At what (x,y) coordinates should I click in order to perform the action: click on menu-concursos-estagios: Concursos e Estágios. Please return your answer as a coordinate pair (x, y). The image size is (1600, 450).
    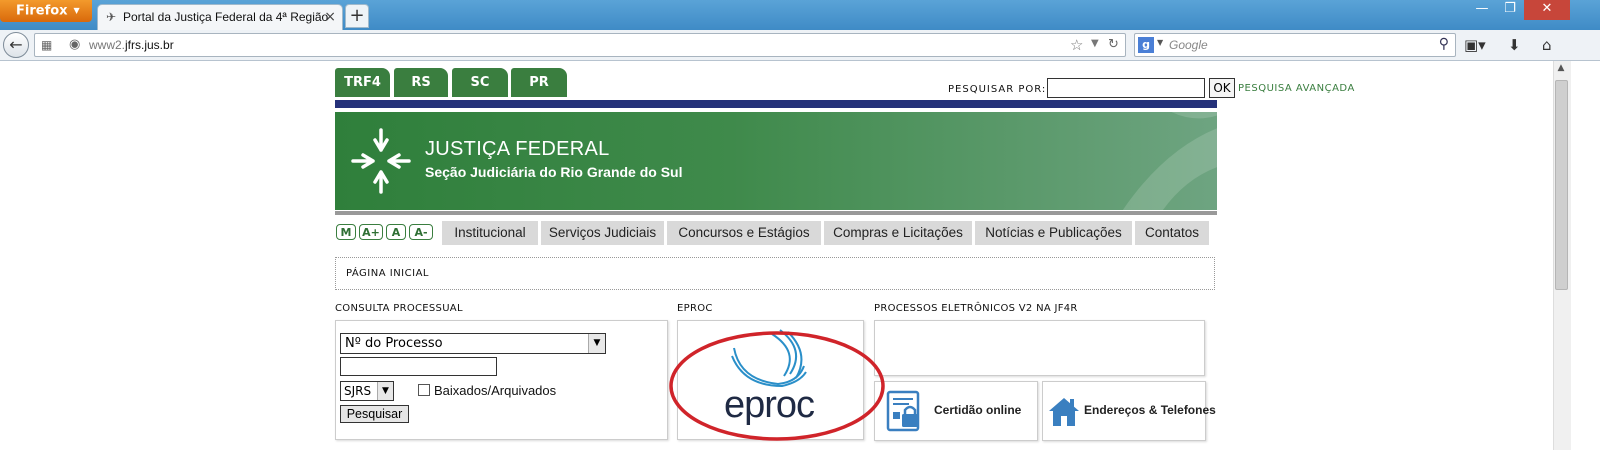
    Looking at the image, I should click on (744, 233).